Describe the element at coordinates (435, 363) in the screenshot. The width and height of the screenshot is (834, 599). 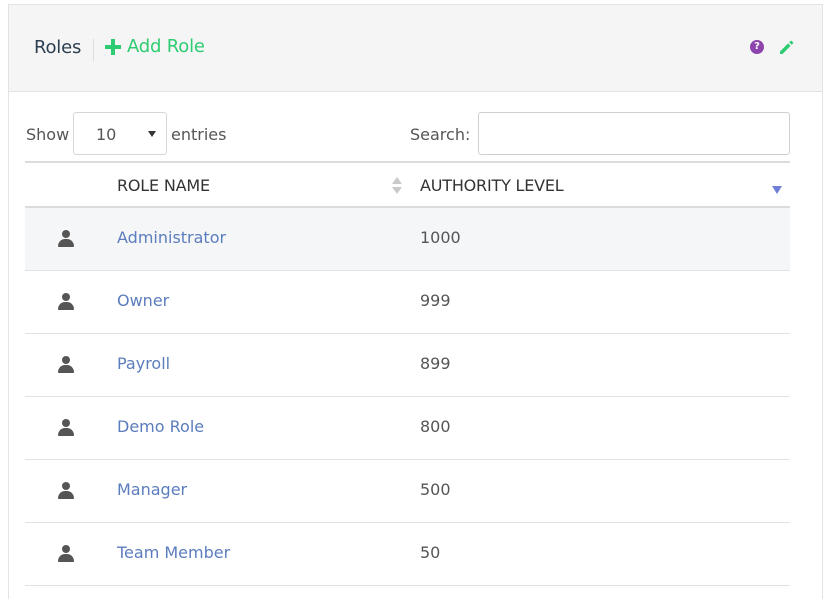
I see `authority-level: 899` at that location.